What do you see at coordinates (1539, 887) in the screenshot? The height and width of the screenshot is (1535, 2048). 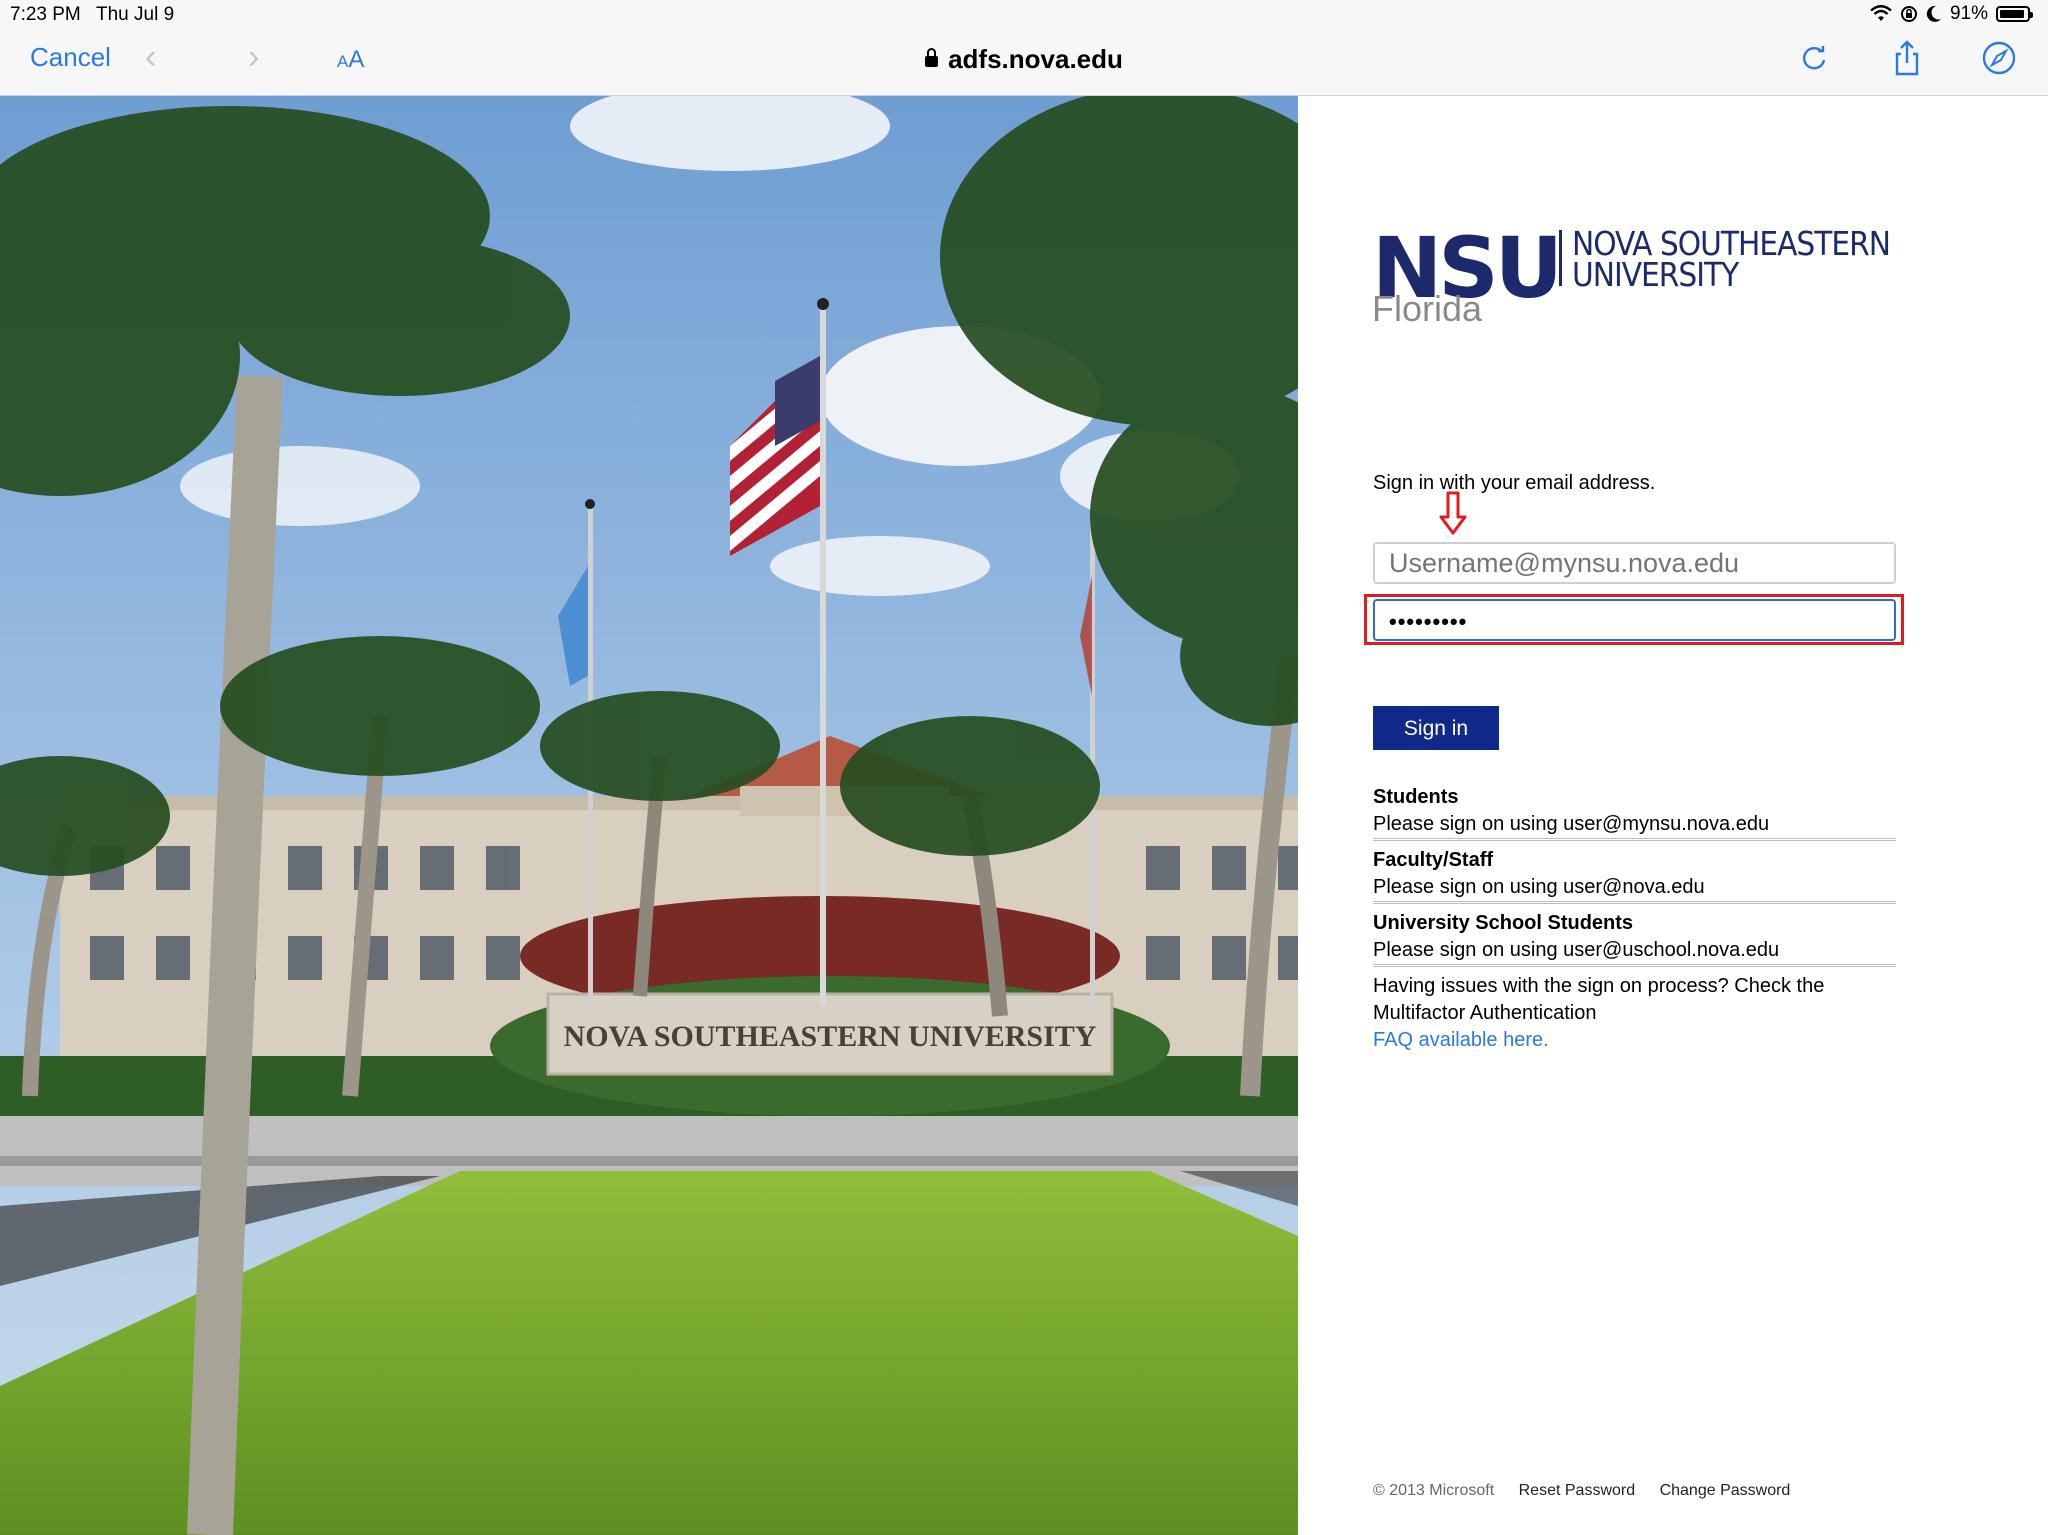 I see `faculty-text: Please sign on using user@nova.edu` at bounding box center [1539, 887].